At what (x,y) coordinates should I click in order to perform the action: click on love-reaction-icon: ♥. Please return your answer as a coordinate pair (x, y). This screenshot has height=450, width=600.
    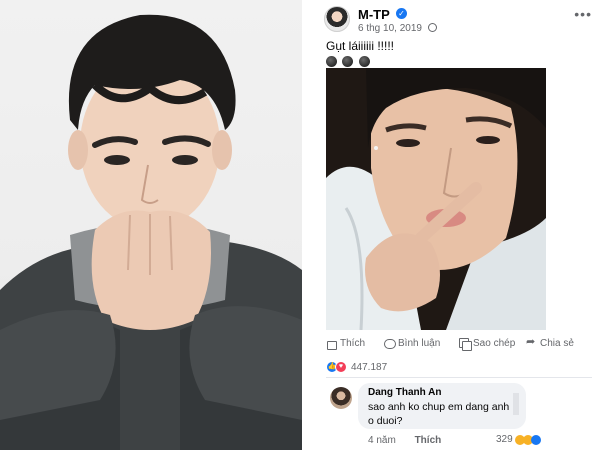
    Looking at the image, I should click on (341, 367).